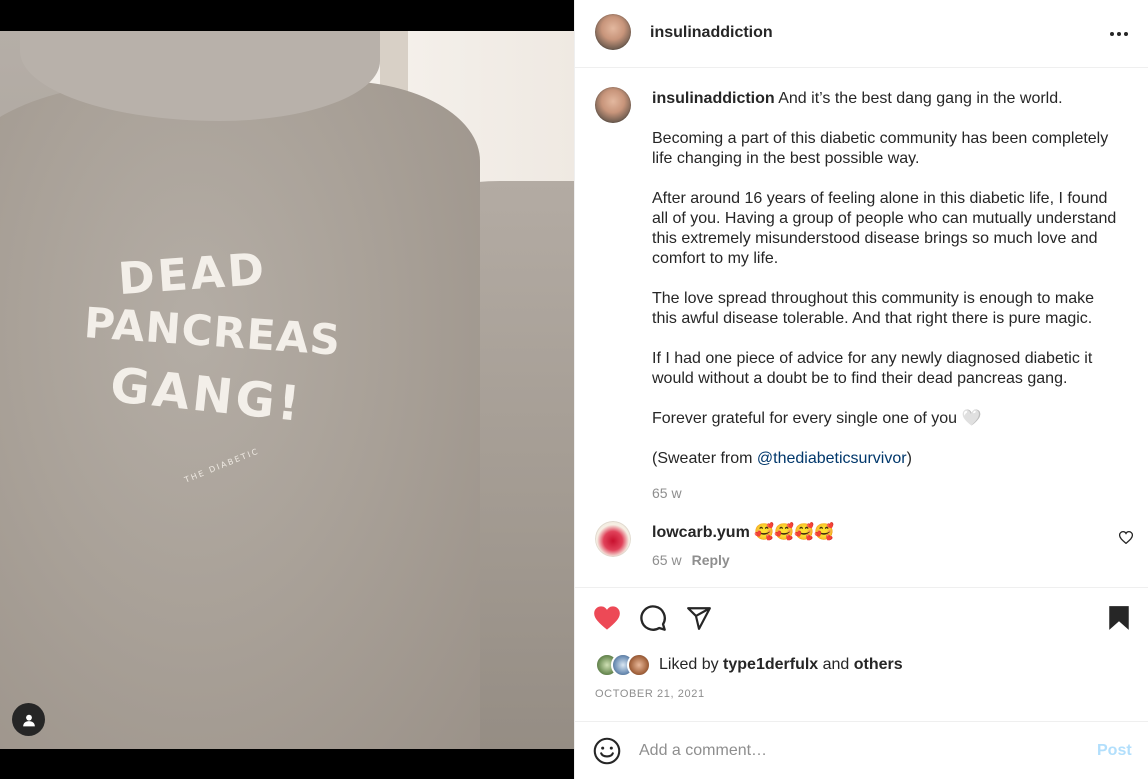  I want to click on sweater-print: DEAD PANCREAS GANG! THE DIABETIC, so click(206, 371).